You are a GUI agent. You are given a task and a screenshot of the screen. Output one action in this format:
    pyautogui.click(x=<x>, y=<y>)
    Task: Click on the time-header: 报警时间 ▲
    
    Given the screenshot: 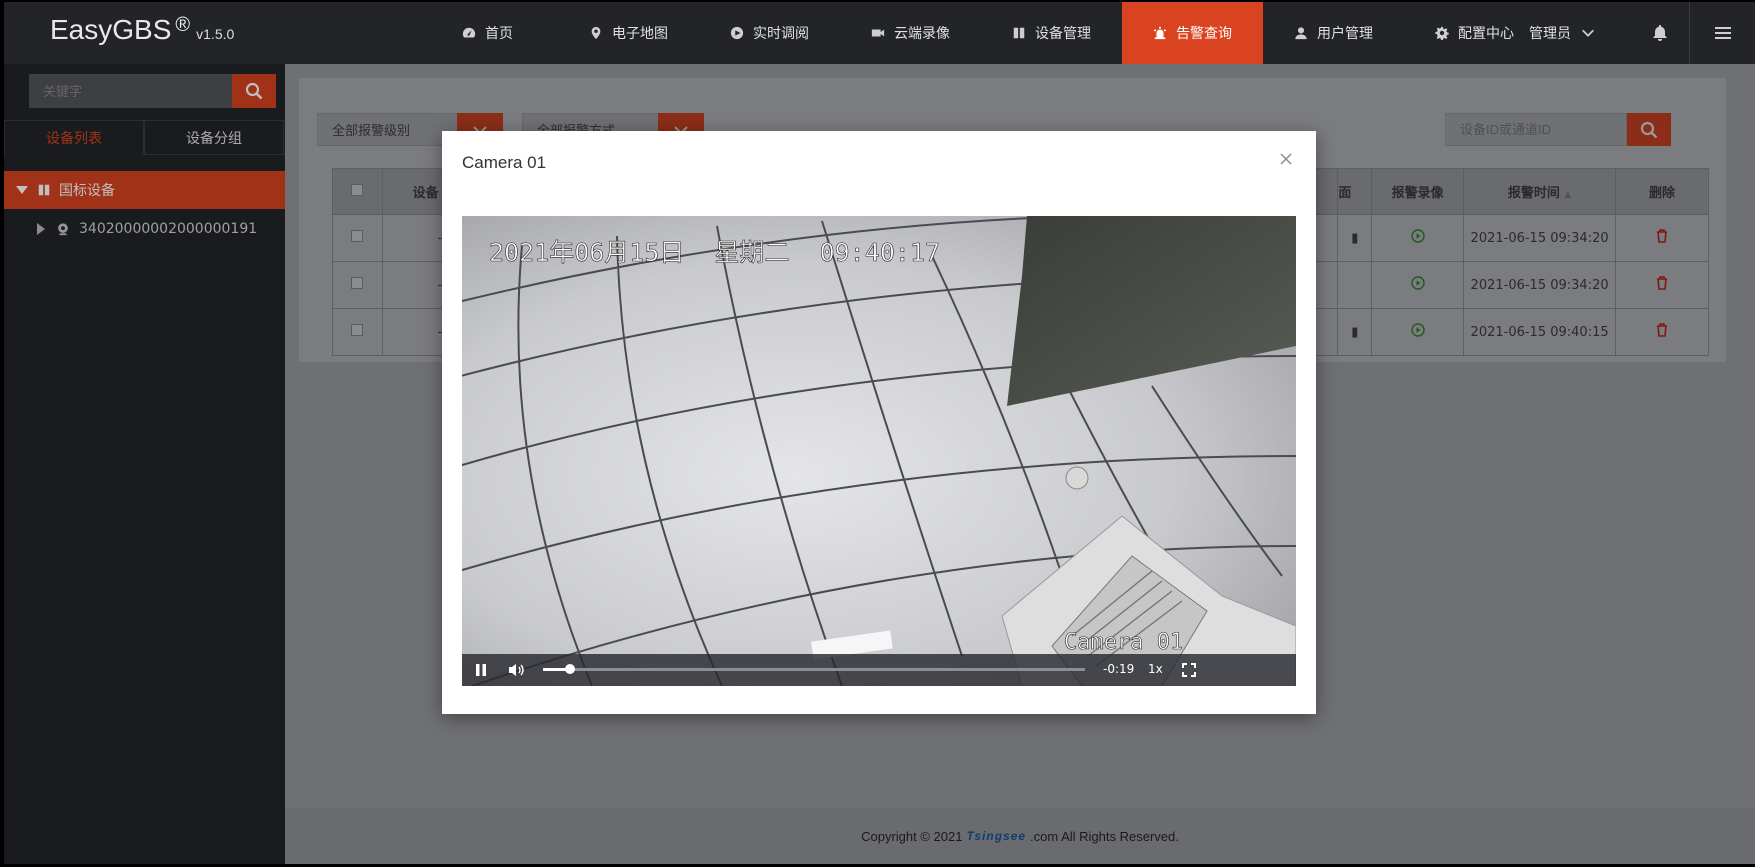 What is the action you would take?
    pyautogui.click(x=1540, y=191)
    